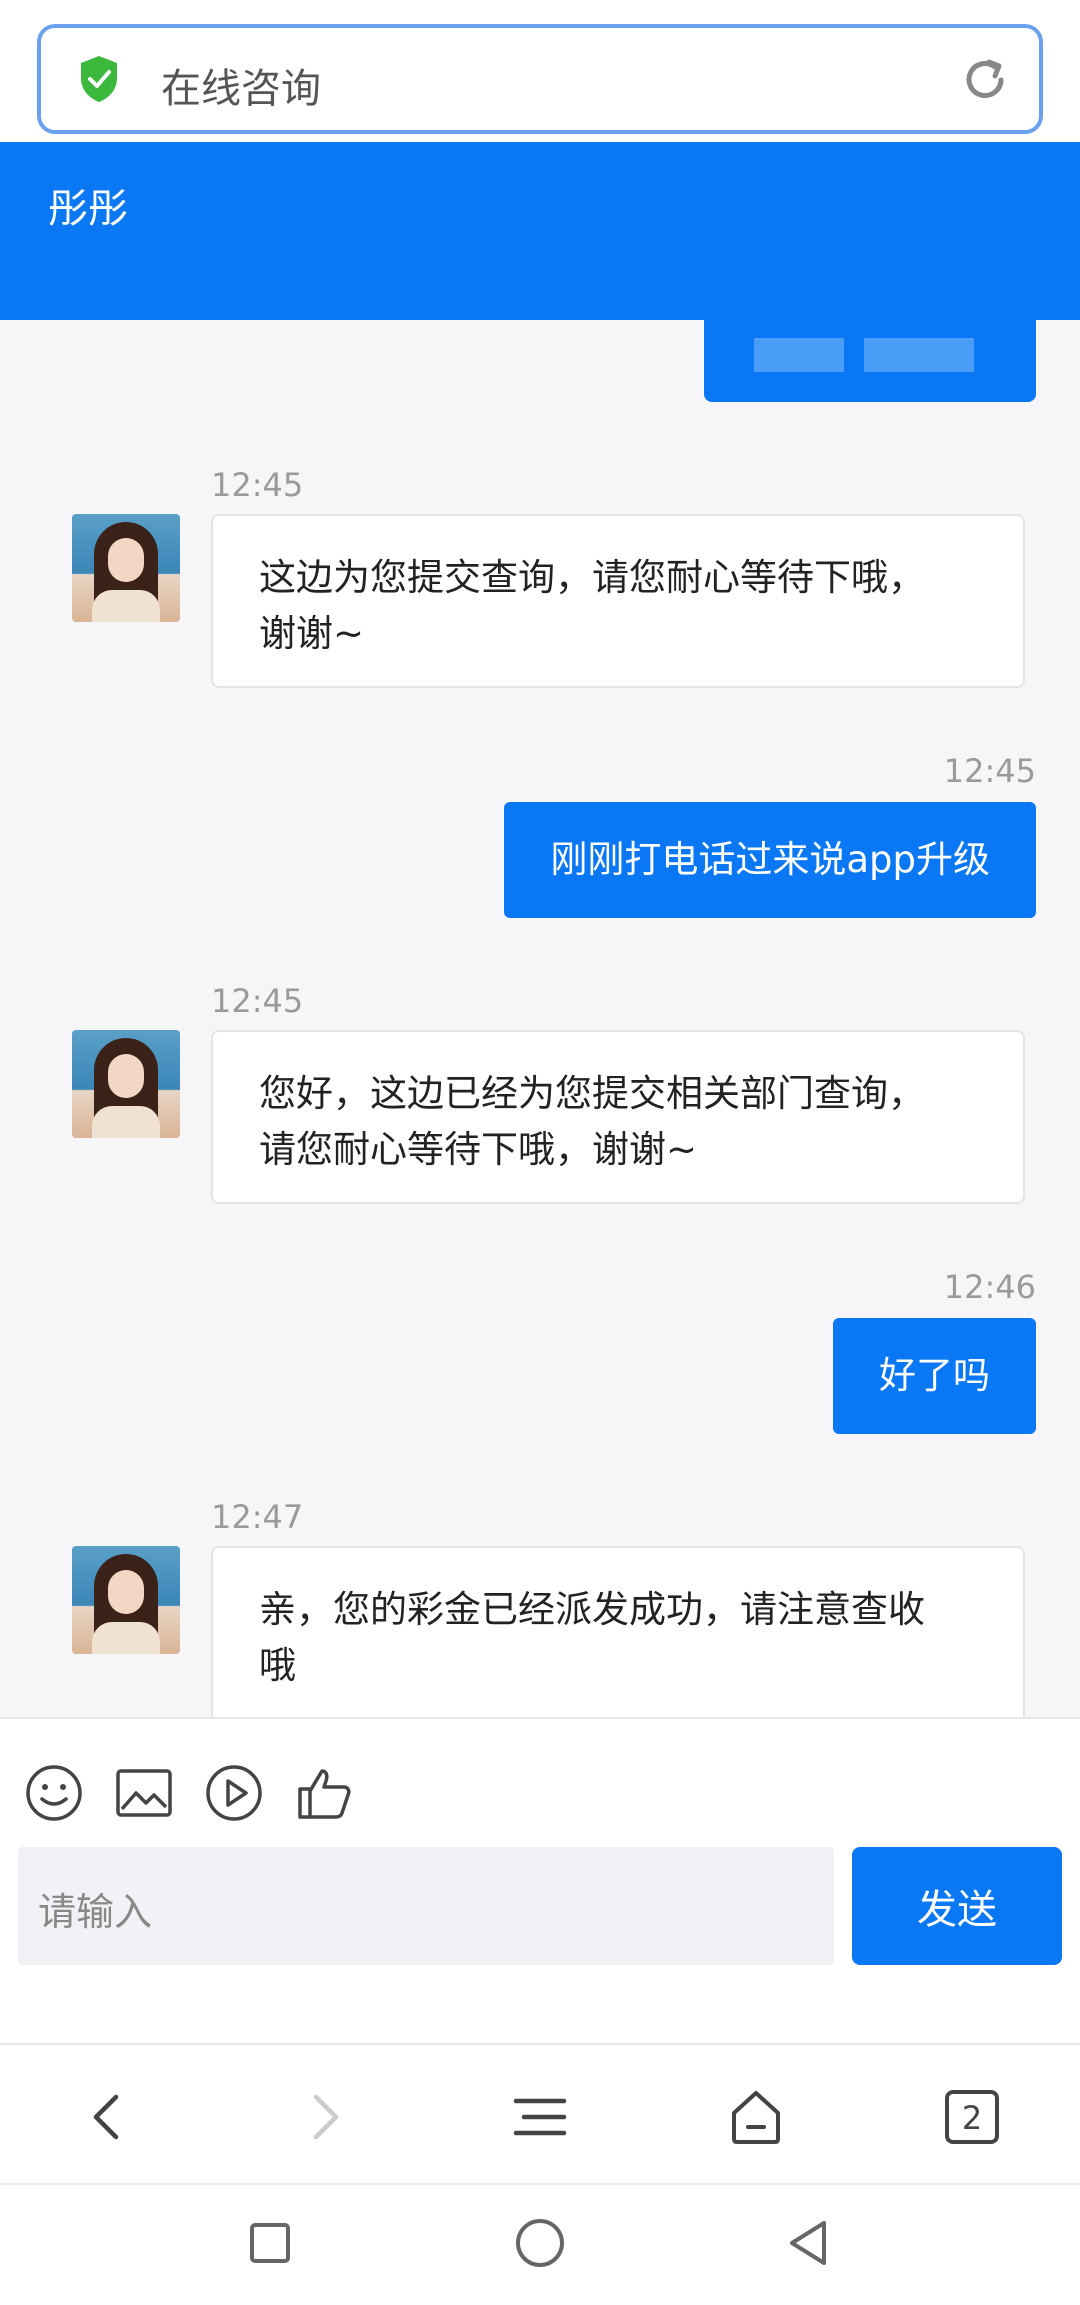 This screenshot has height=2305, width=1080. Describe the element at coordinates (989, 1287) in the screenshot. I see `message-time: 12:46` at that location.